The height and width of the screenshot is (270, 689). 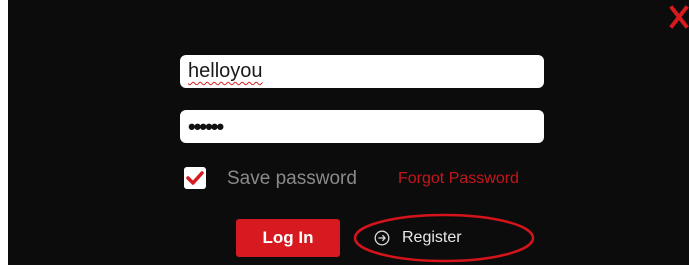 What do you see at coordinates (458, 179) in the screenshot?
I see `forgot-password-link: Forgot Password` at bounding box center [458, 179].